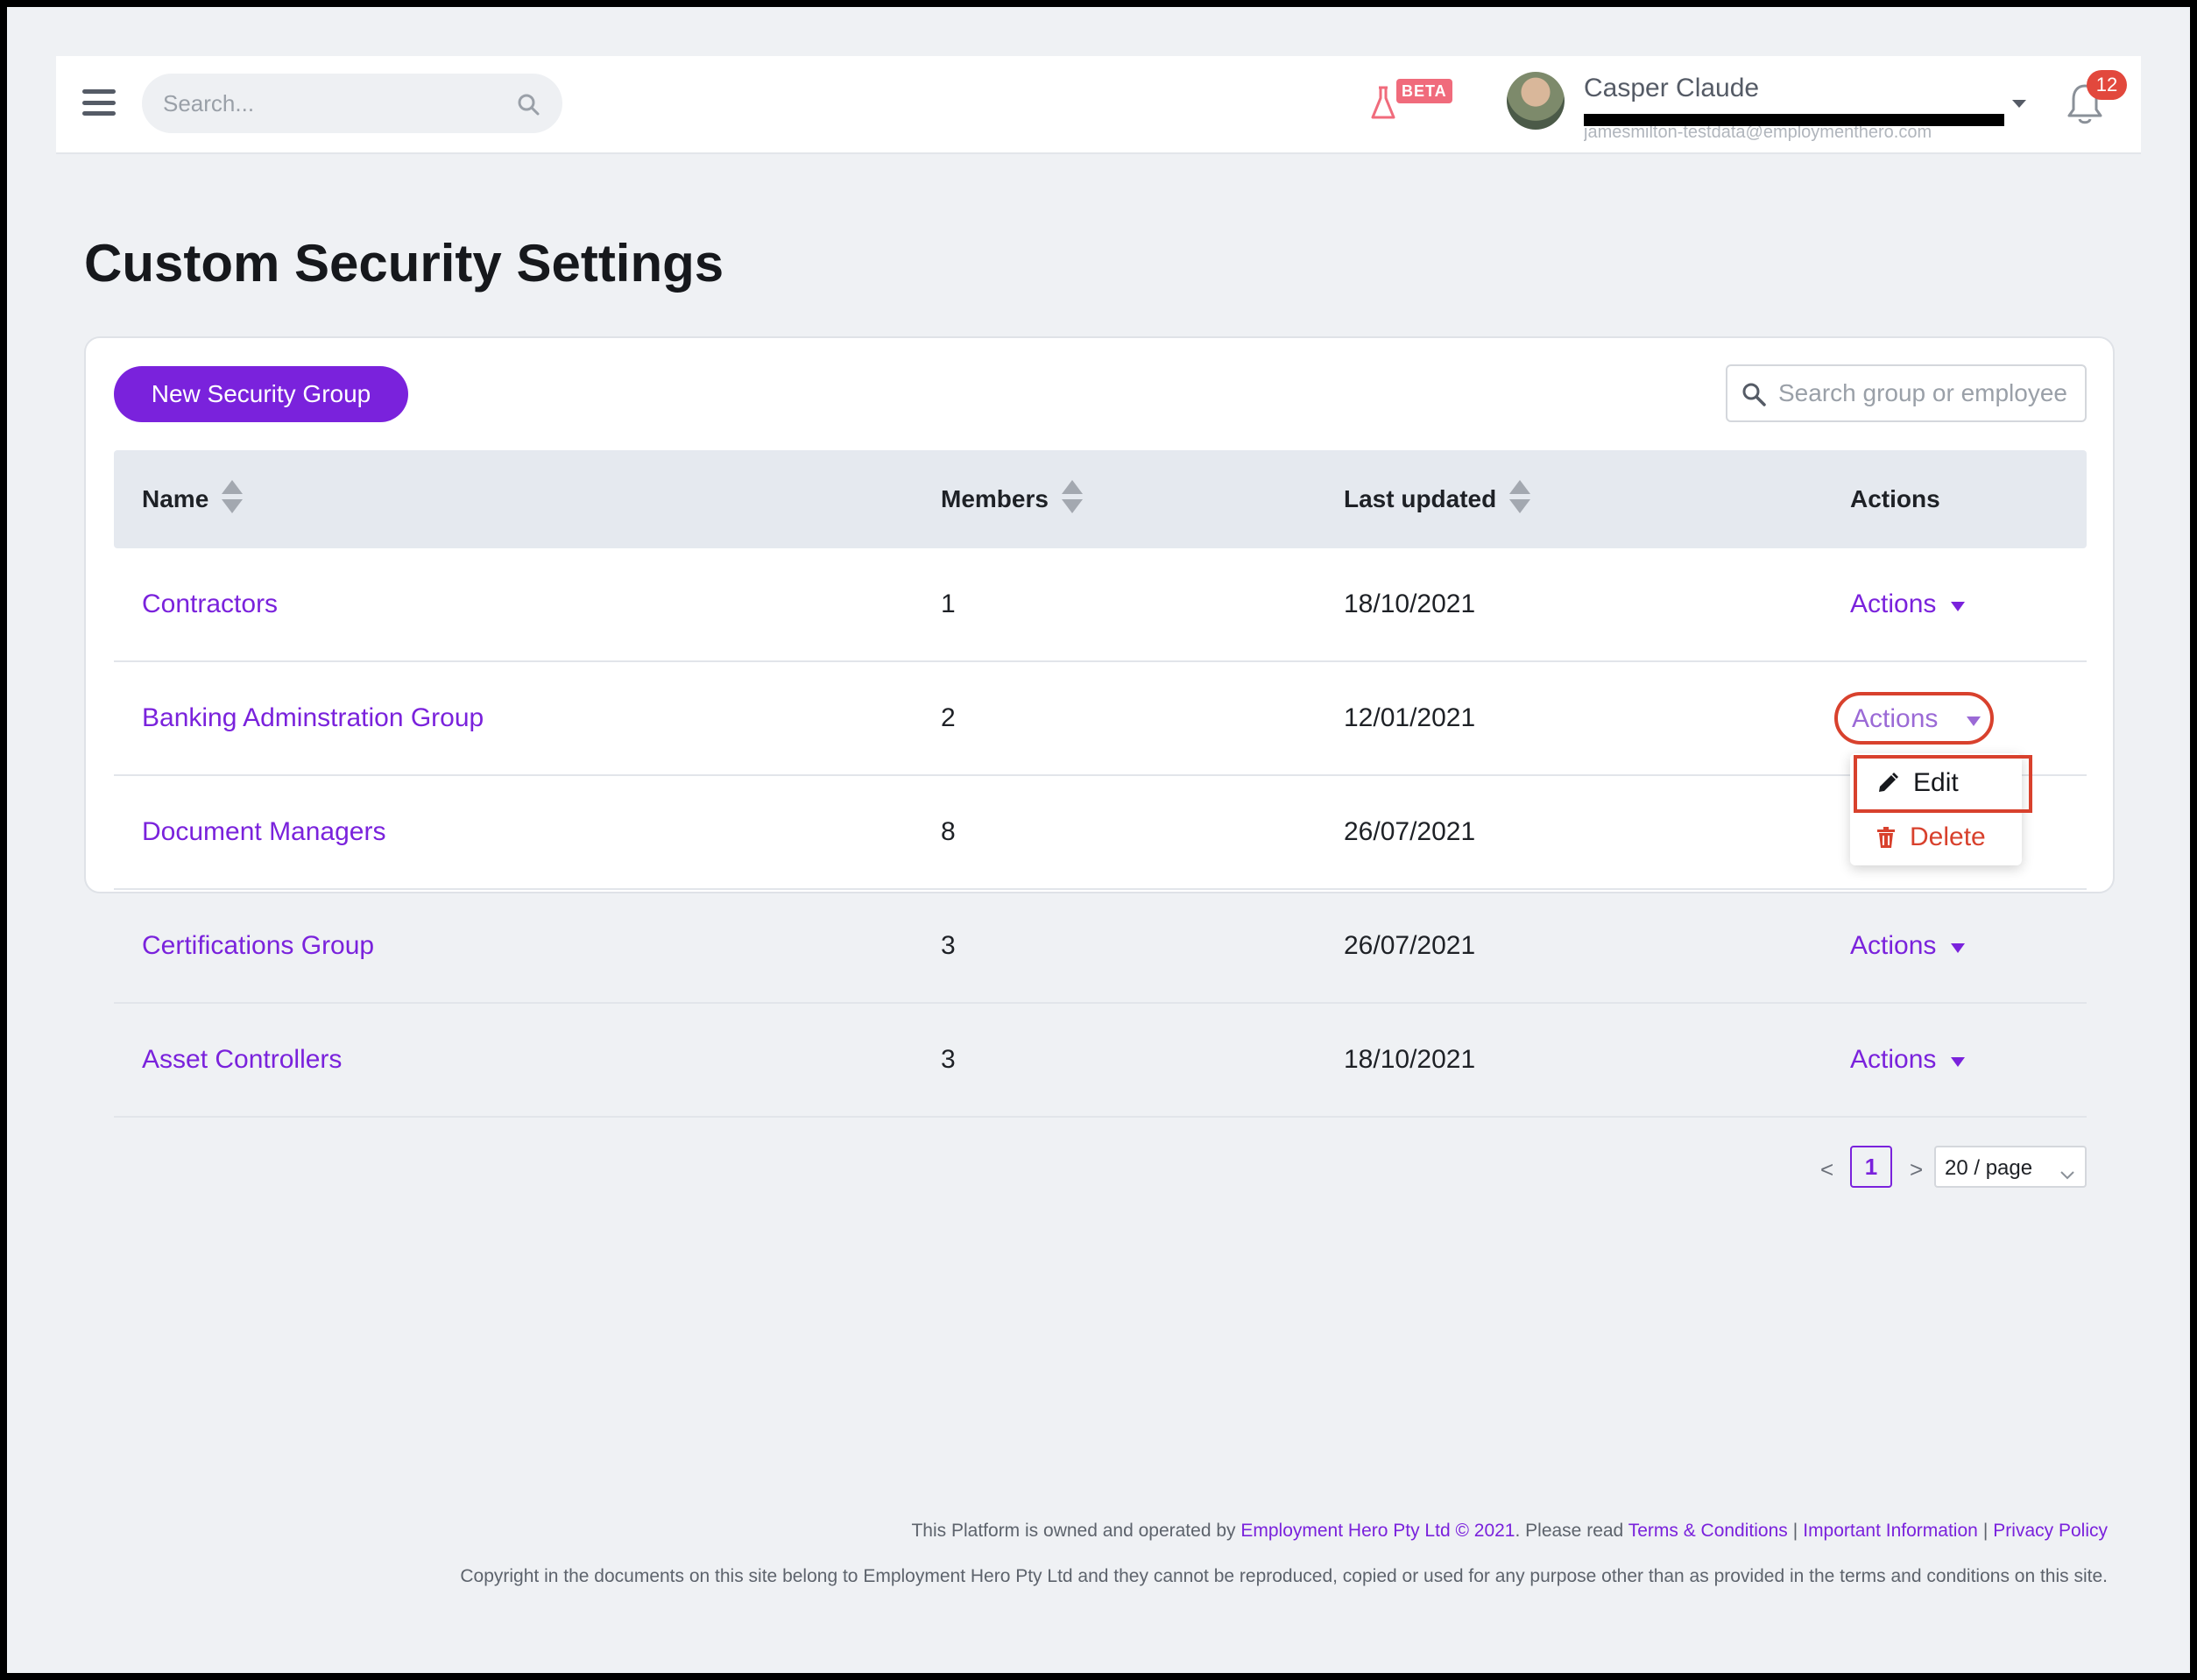  I want to click on delete-label: Delete, so click(1948, 836).